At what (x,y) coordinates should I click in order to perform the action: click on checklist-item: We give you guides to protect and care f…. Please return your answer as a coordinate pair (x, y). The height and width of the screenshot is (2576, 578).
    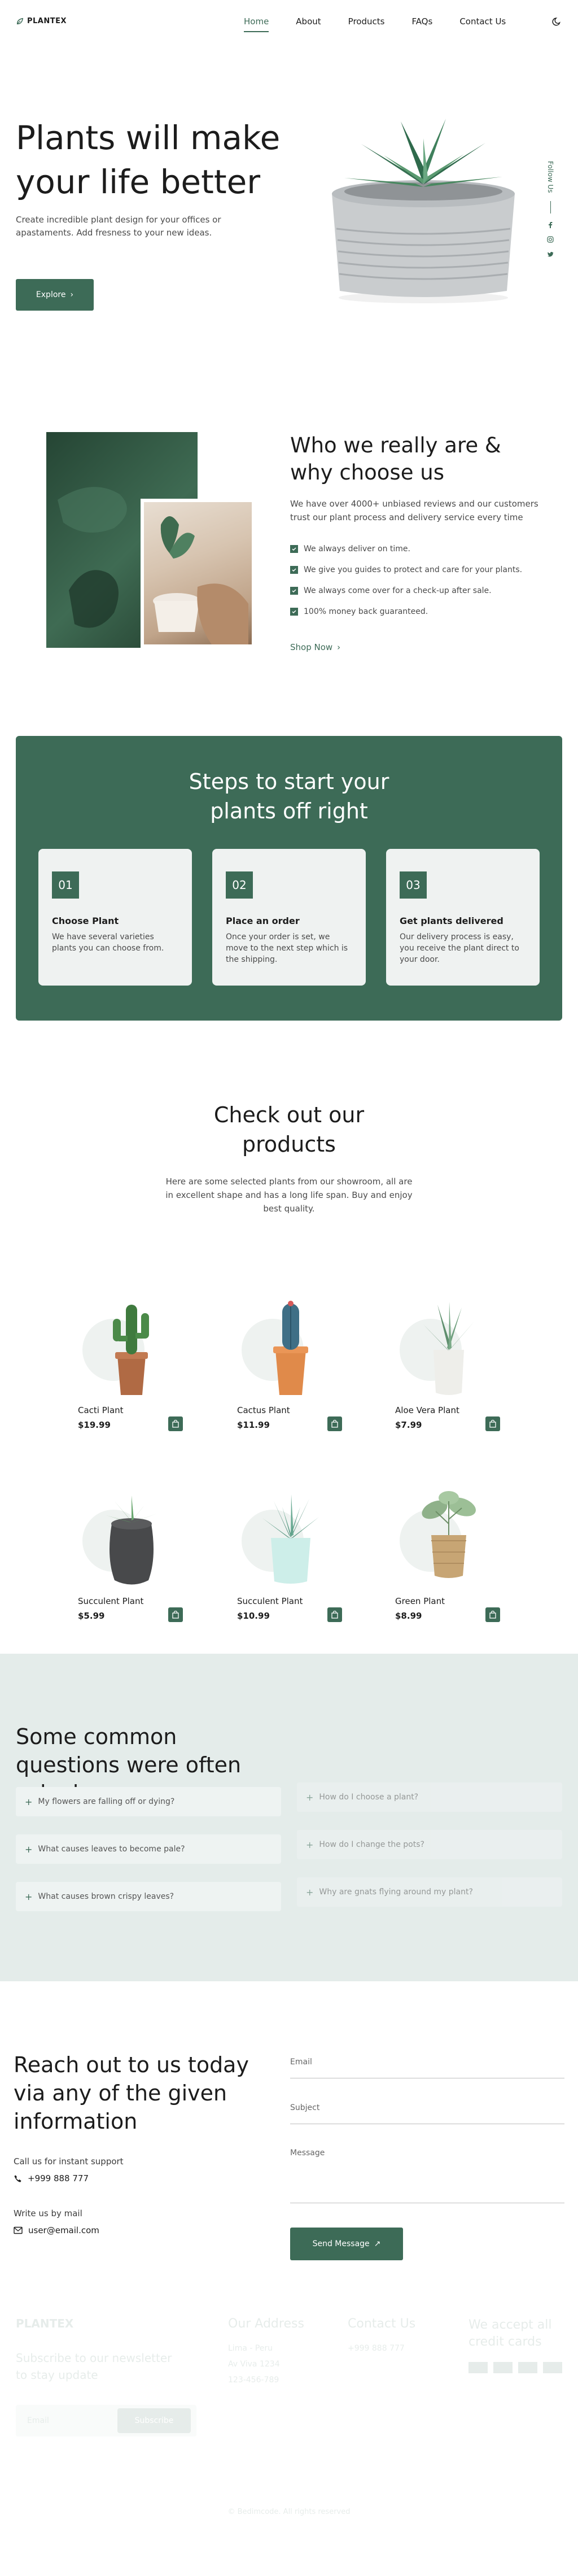
    Looking at the image, I should click on (406, 570).